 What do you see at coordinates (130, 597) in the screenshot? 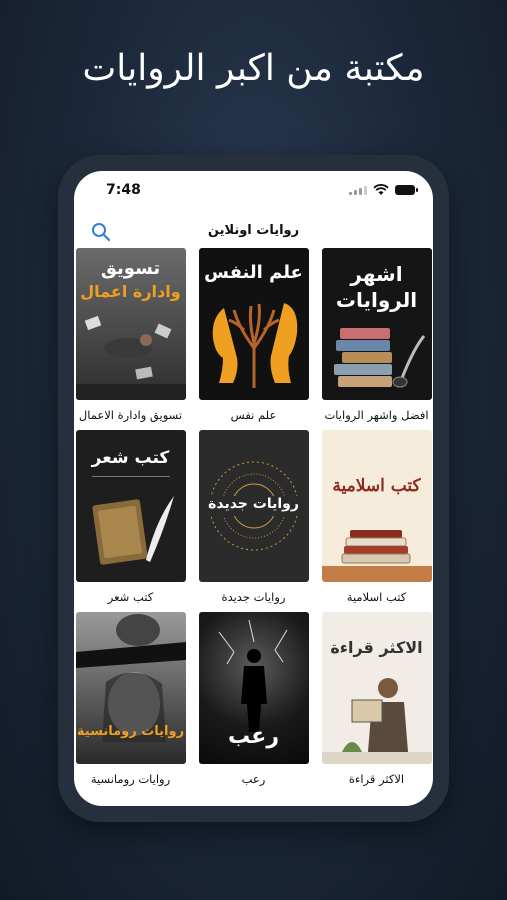
I see `book-title: كتب شعر` at bounding box center [130, 597].